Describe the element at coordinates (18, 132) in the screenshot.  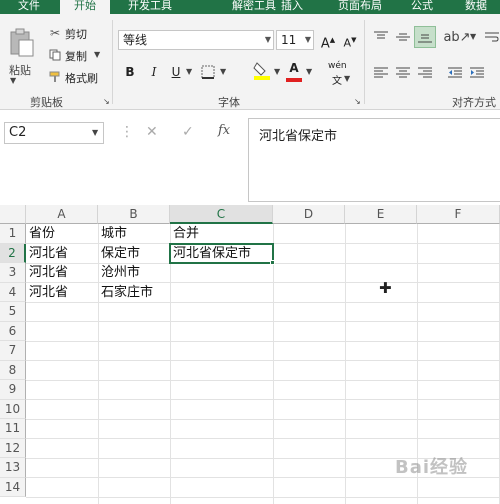
I see `name-box-value: C2` at that location.